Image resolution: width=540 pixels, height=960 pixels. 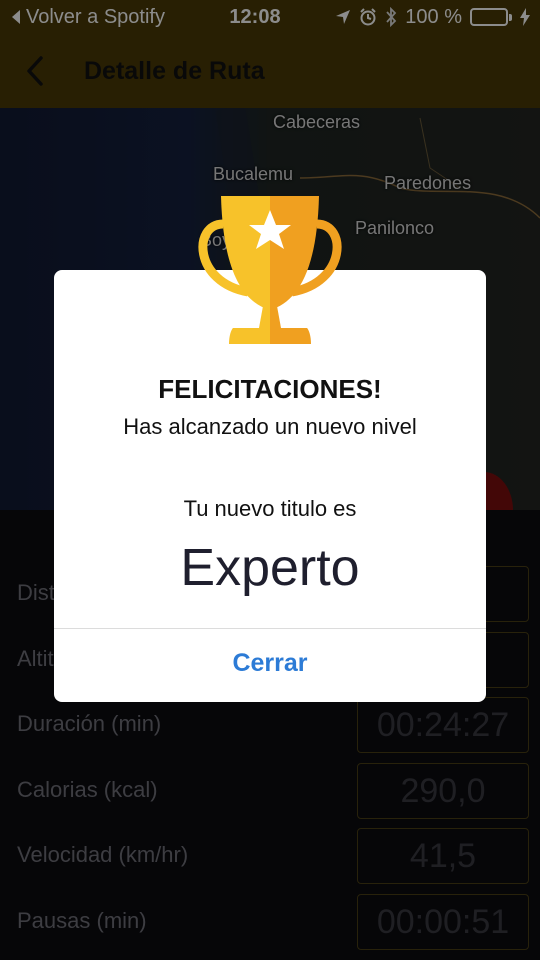 What do you see at coordinates (270, 270) in the screenshot?
I see `trophy-icon` at bounding box center [270, 270].